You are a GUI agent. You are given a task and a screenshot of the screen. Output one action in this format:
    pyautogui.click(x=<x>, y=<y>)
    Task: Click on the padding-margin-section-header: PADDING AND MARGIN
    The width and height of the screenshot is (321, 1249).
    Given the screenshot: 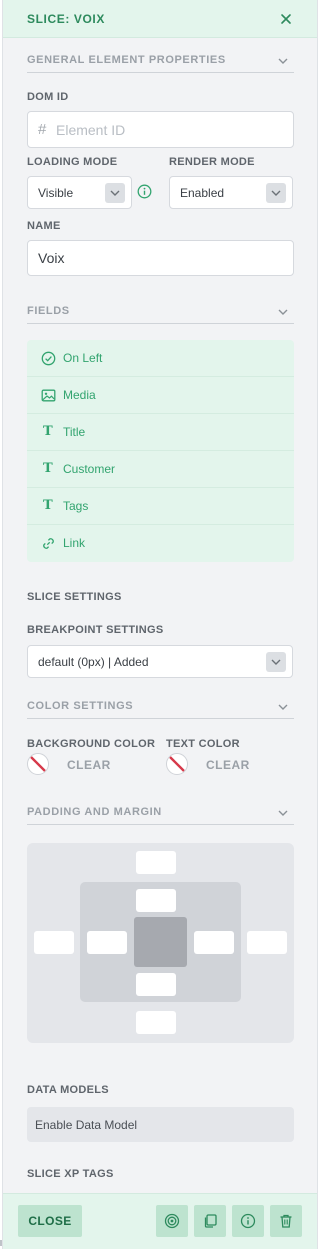 What is the action you would take?
    pyautogui.click(x=160, y=815)
    